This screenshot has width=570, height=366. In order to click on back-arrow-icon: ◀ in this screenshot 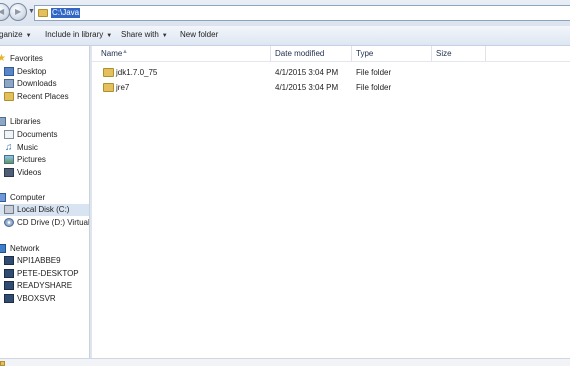, I will do `click(2, 11)`.